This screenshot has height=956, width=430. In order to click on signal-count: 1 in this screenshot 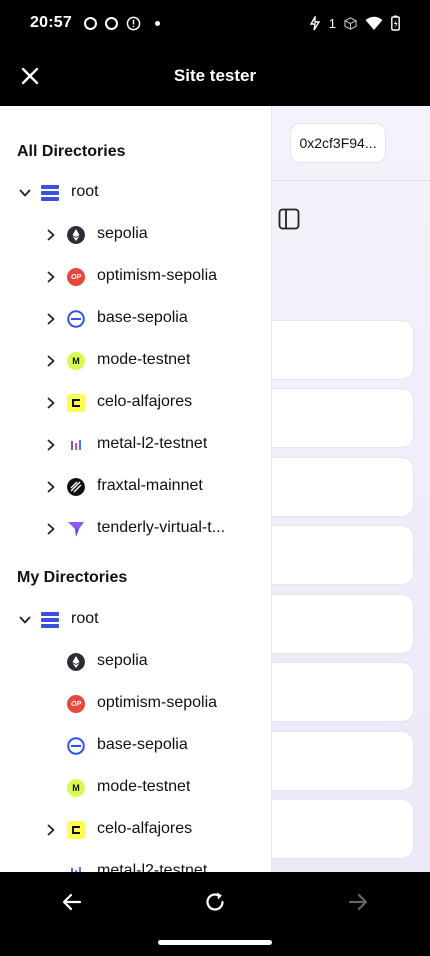, I will do `click(332, 23)`.